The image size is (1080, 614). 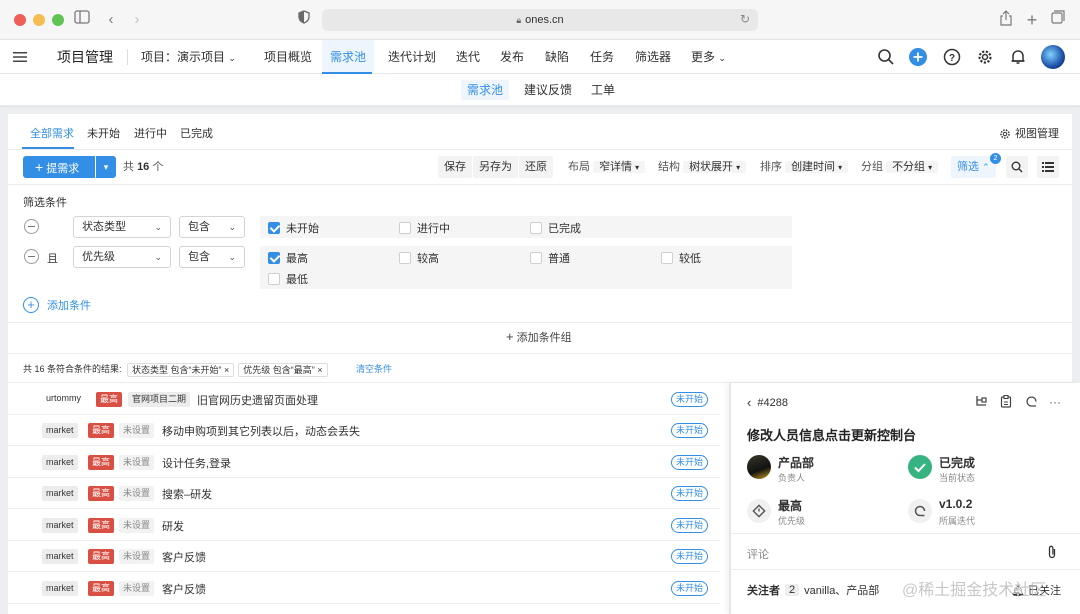 I want to click on privacy-shield-icon, so click(x=304, y=20).